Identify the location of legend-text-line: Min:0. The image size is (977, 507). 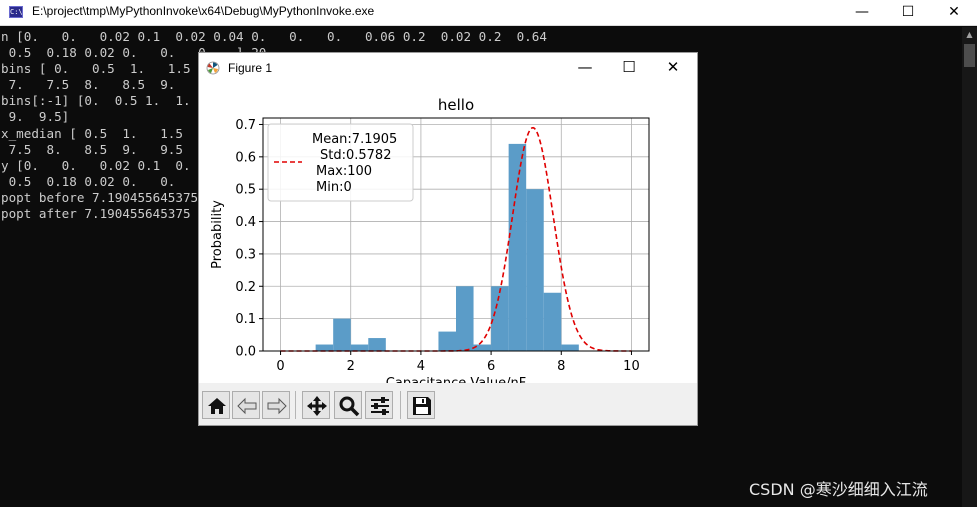
(334, 187).